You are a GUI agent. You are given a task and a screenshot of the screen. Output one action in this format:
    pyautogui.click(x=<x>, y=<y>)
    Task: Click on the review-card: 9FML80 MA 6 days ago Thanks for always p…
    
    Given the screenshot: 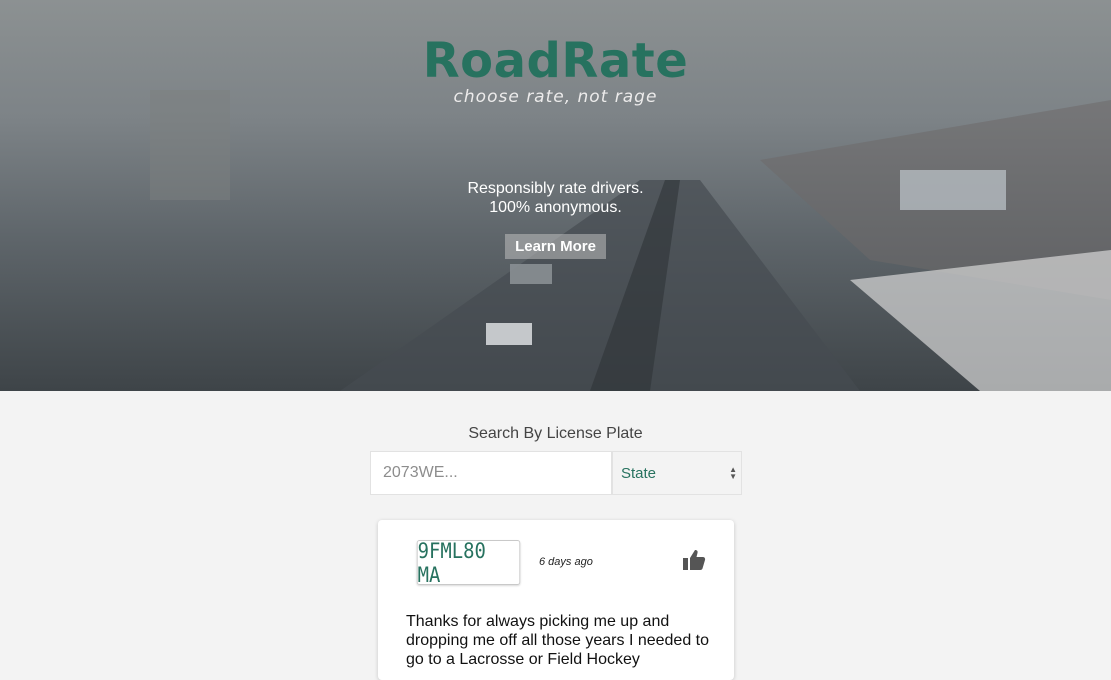 What is the action you would take?
    pyautogui.click(x=556, y=600)
    